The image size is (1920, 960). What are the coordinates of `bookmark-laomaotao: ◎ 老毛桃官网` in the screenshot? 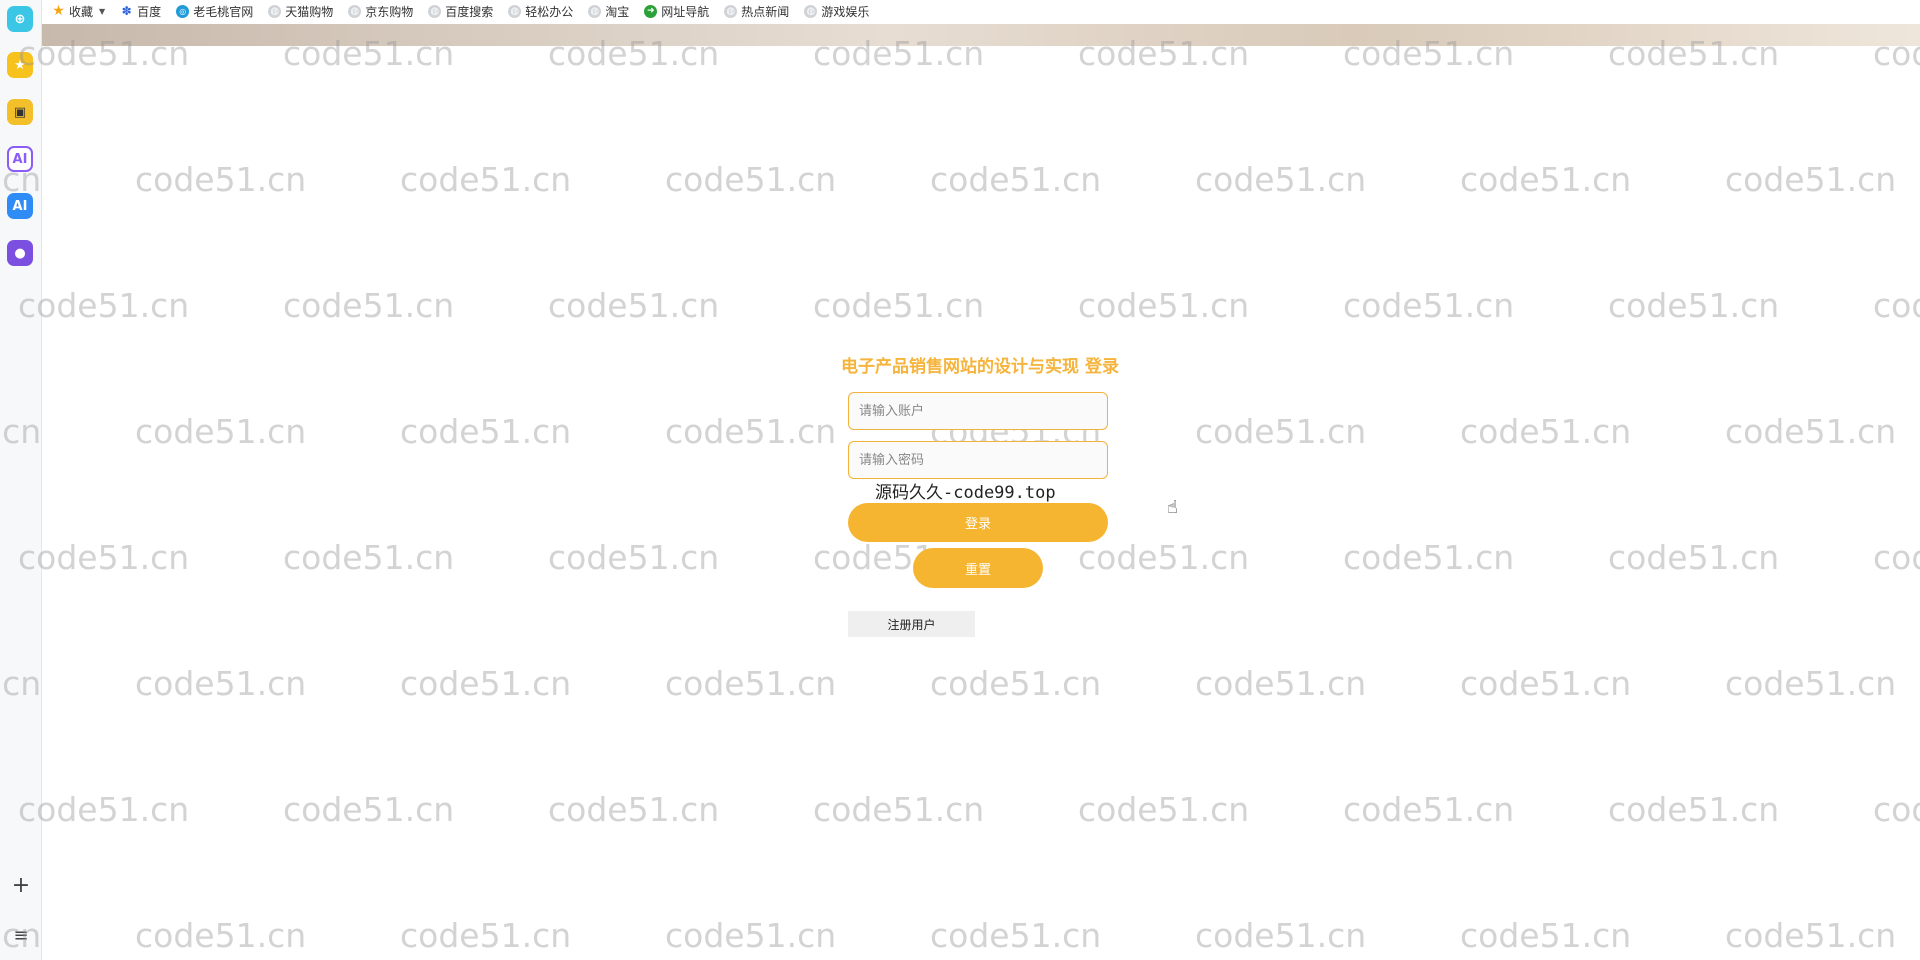 It's located at (214, 11).